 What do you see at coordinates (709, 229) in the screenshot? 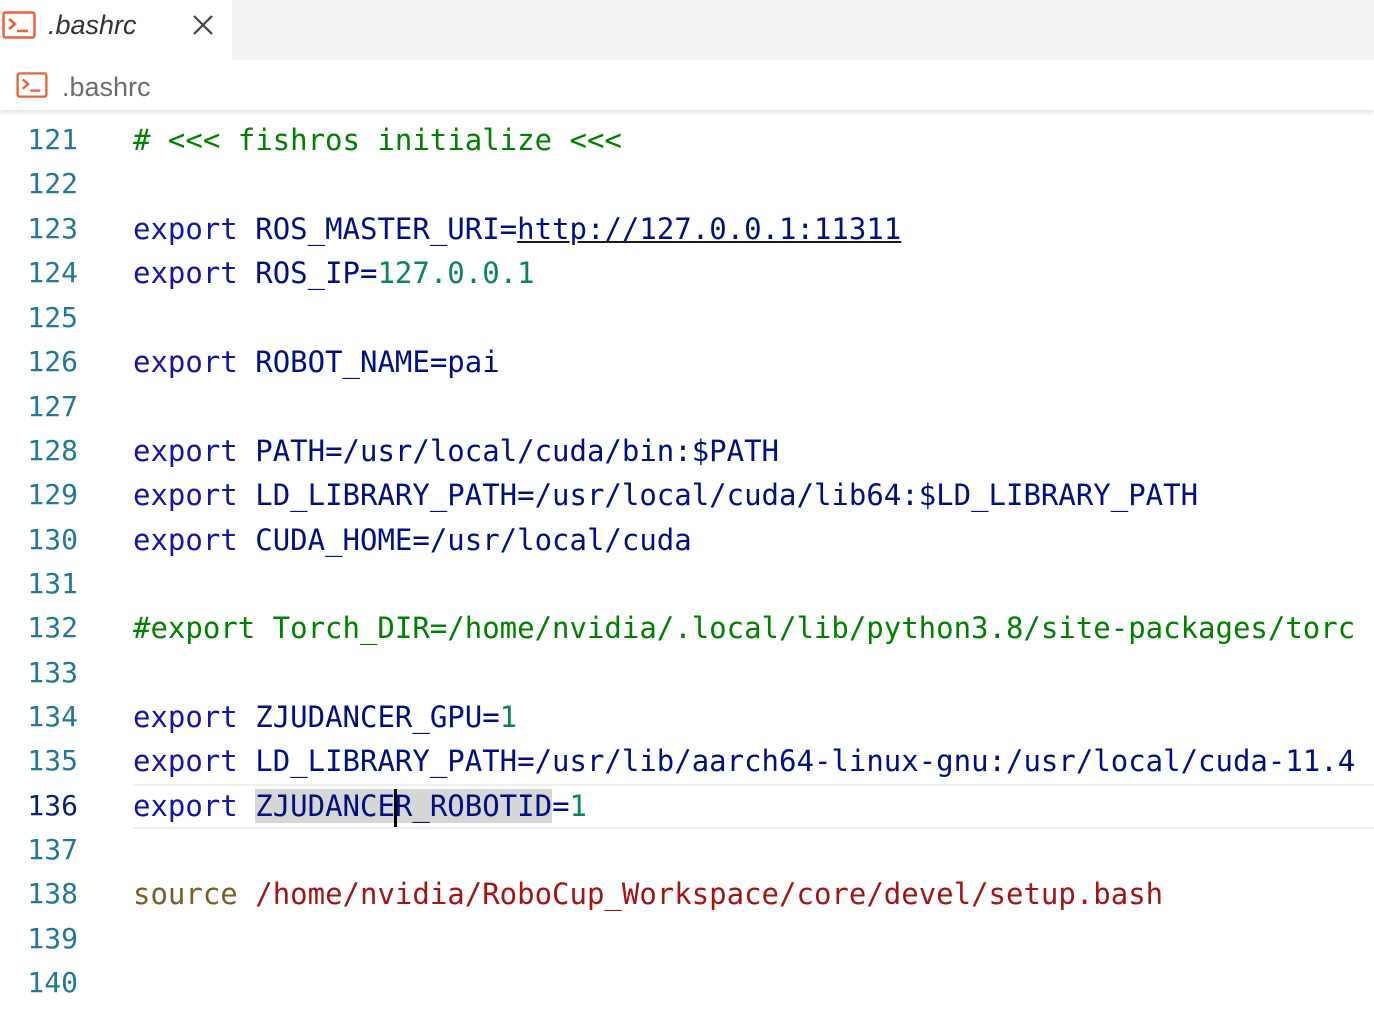
I see `url-link: http://127.0.0.1:11311` at bounding box center [709, 229].